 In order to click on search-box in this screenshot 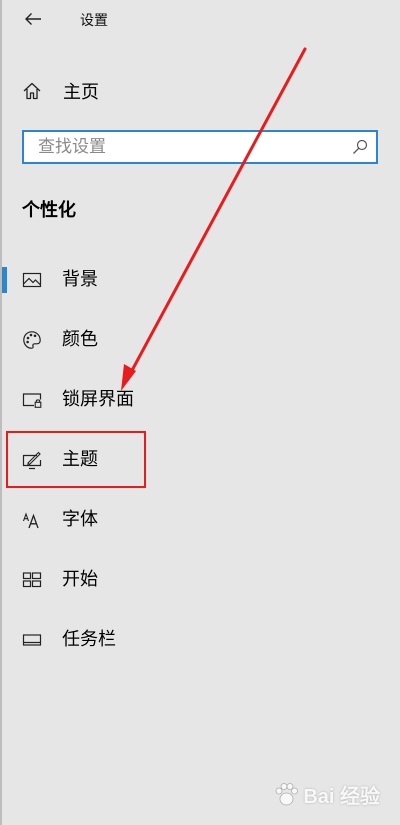, I will do `click(200, 147)`.